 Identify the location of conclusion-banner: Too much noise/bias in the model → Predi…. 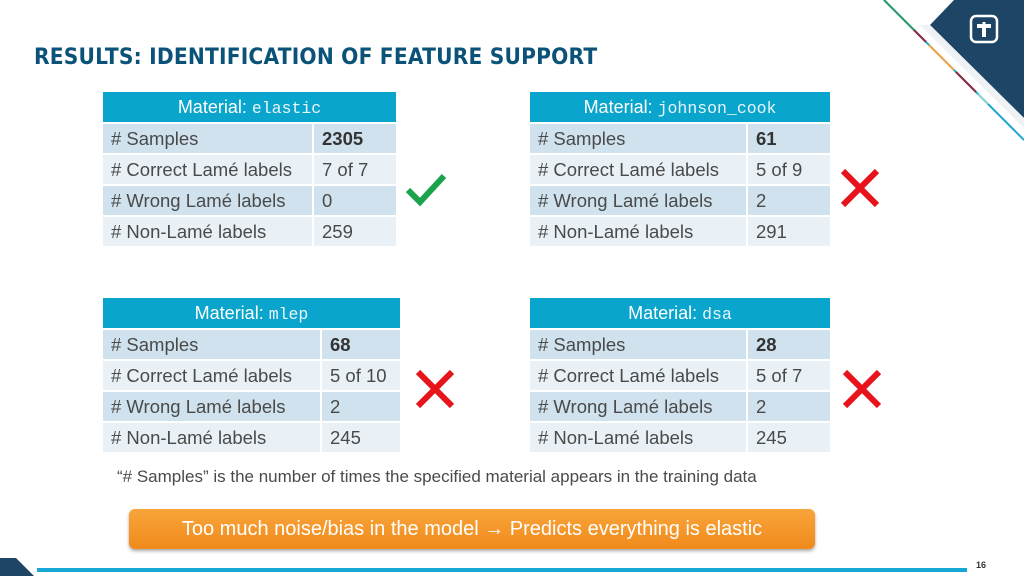
(472, 529).